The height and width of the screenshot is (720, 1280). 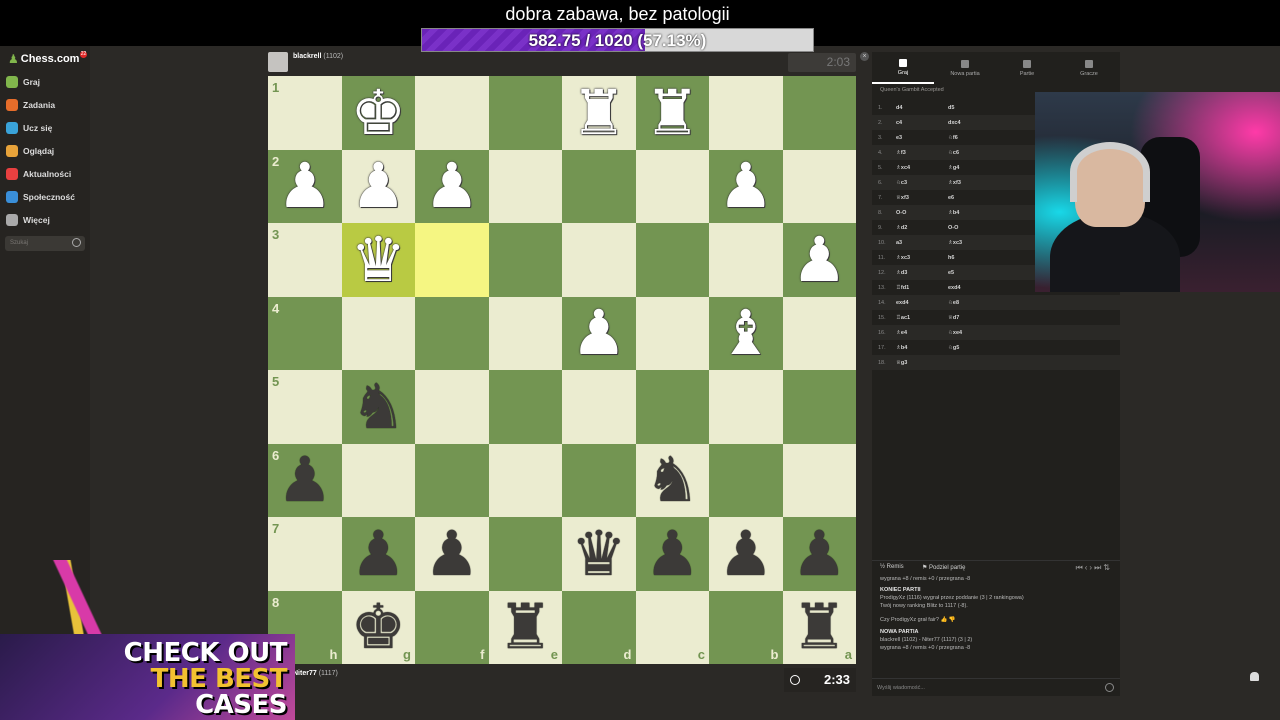 I want to click on black-move: d5, so click(x=983, y=108).